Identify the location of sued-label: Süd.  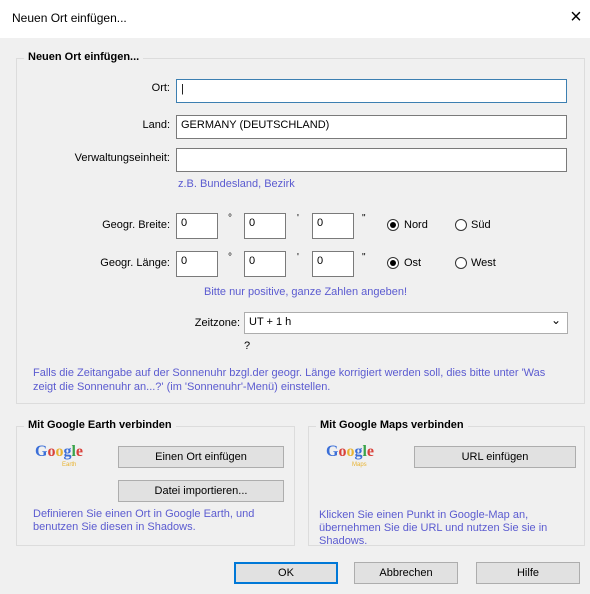
(481, 225).